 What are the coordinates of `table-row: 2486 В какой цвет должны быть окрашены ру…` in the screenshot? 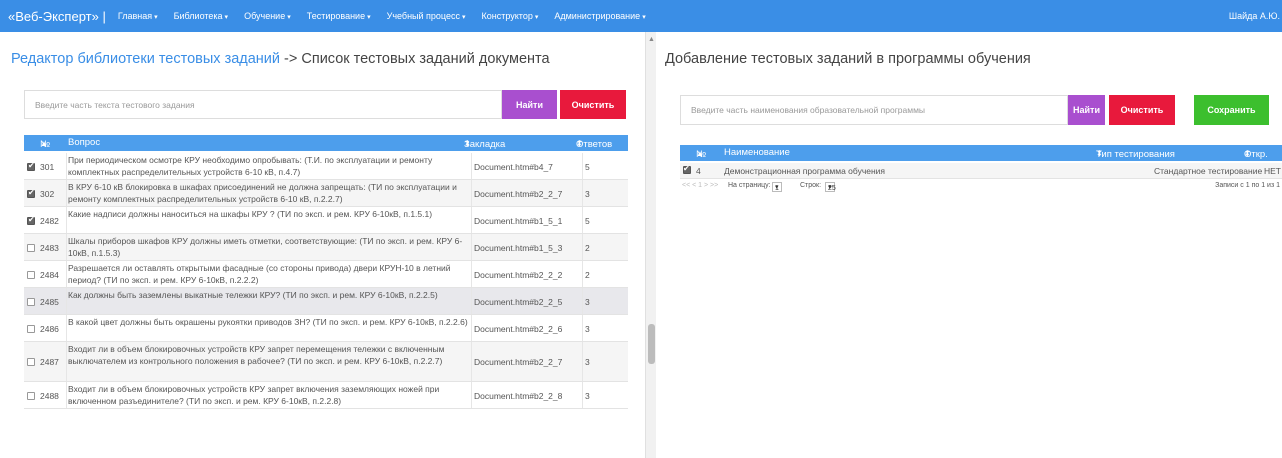 It's located at (326, 328).